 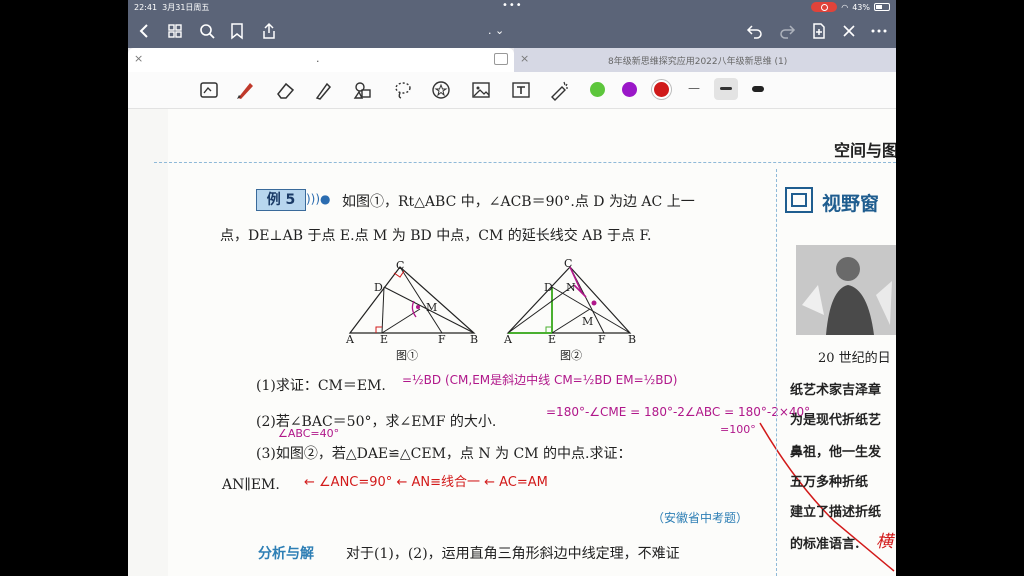 I want to click on back-icon, so click(x=145, y=31).